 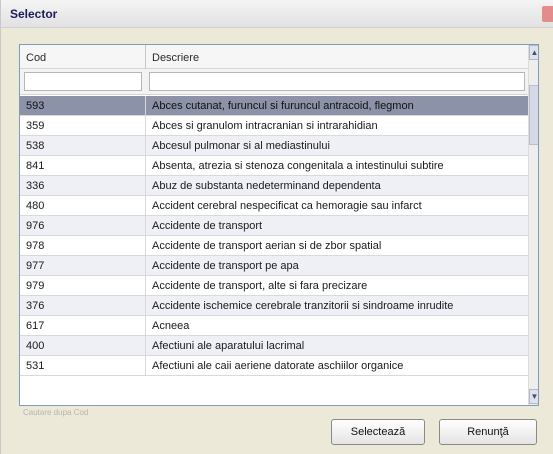 What do you see at coordinates (35, 166) in the screenshot?
I see `cell-cod: 841` at bounding box center [35, 166].